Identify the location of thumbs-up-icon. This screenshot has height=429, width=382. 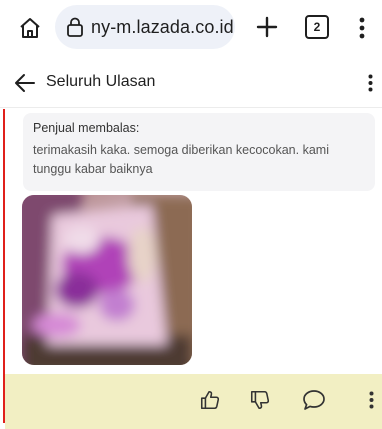
(210, 400).